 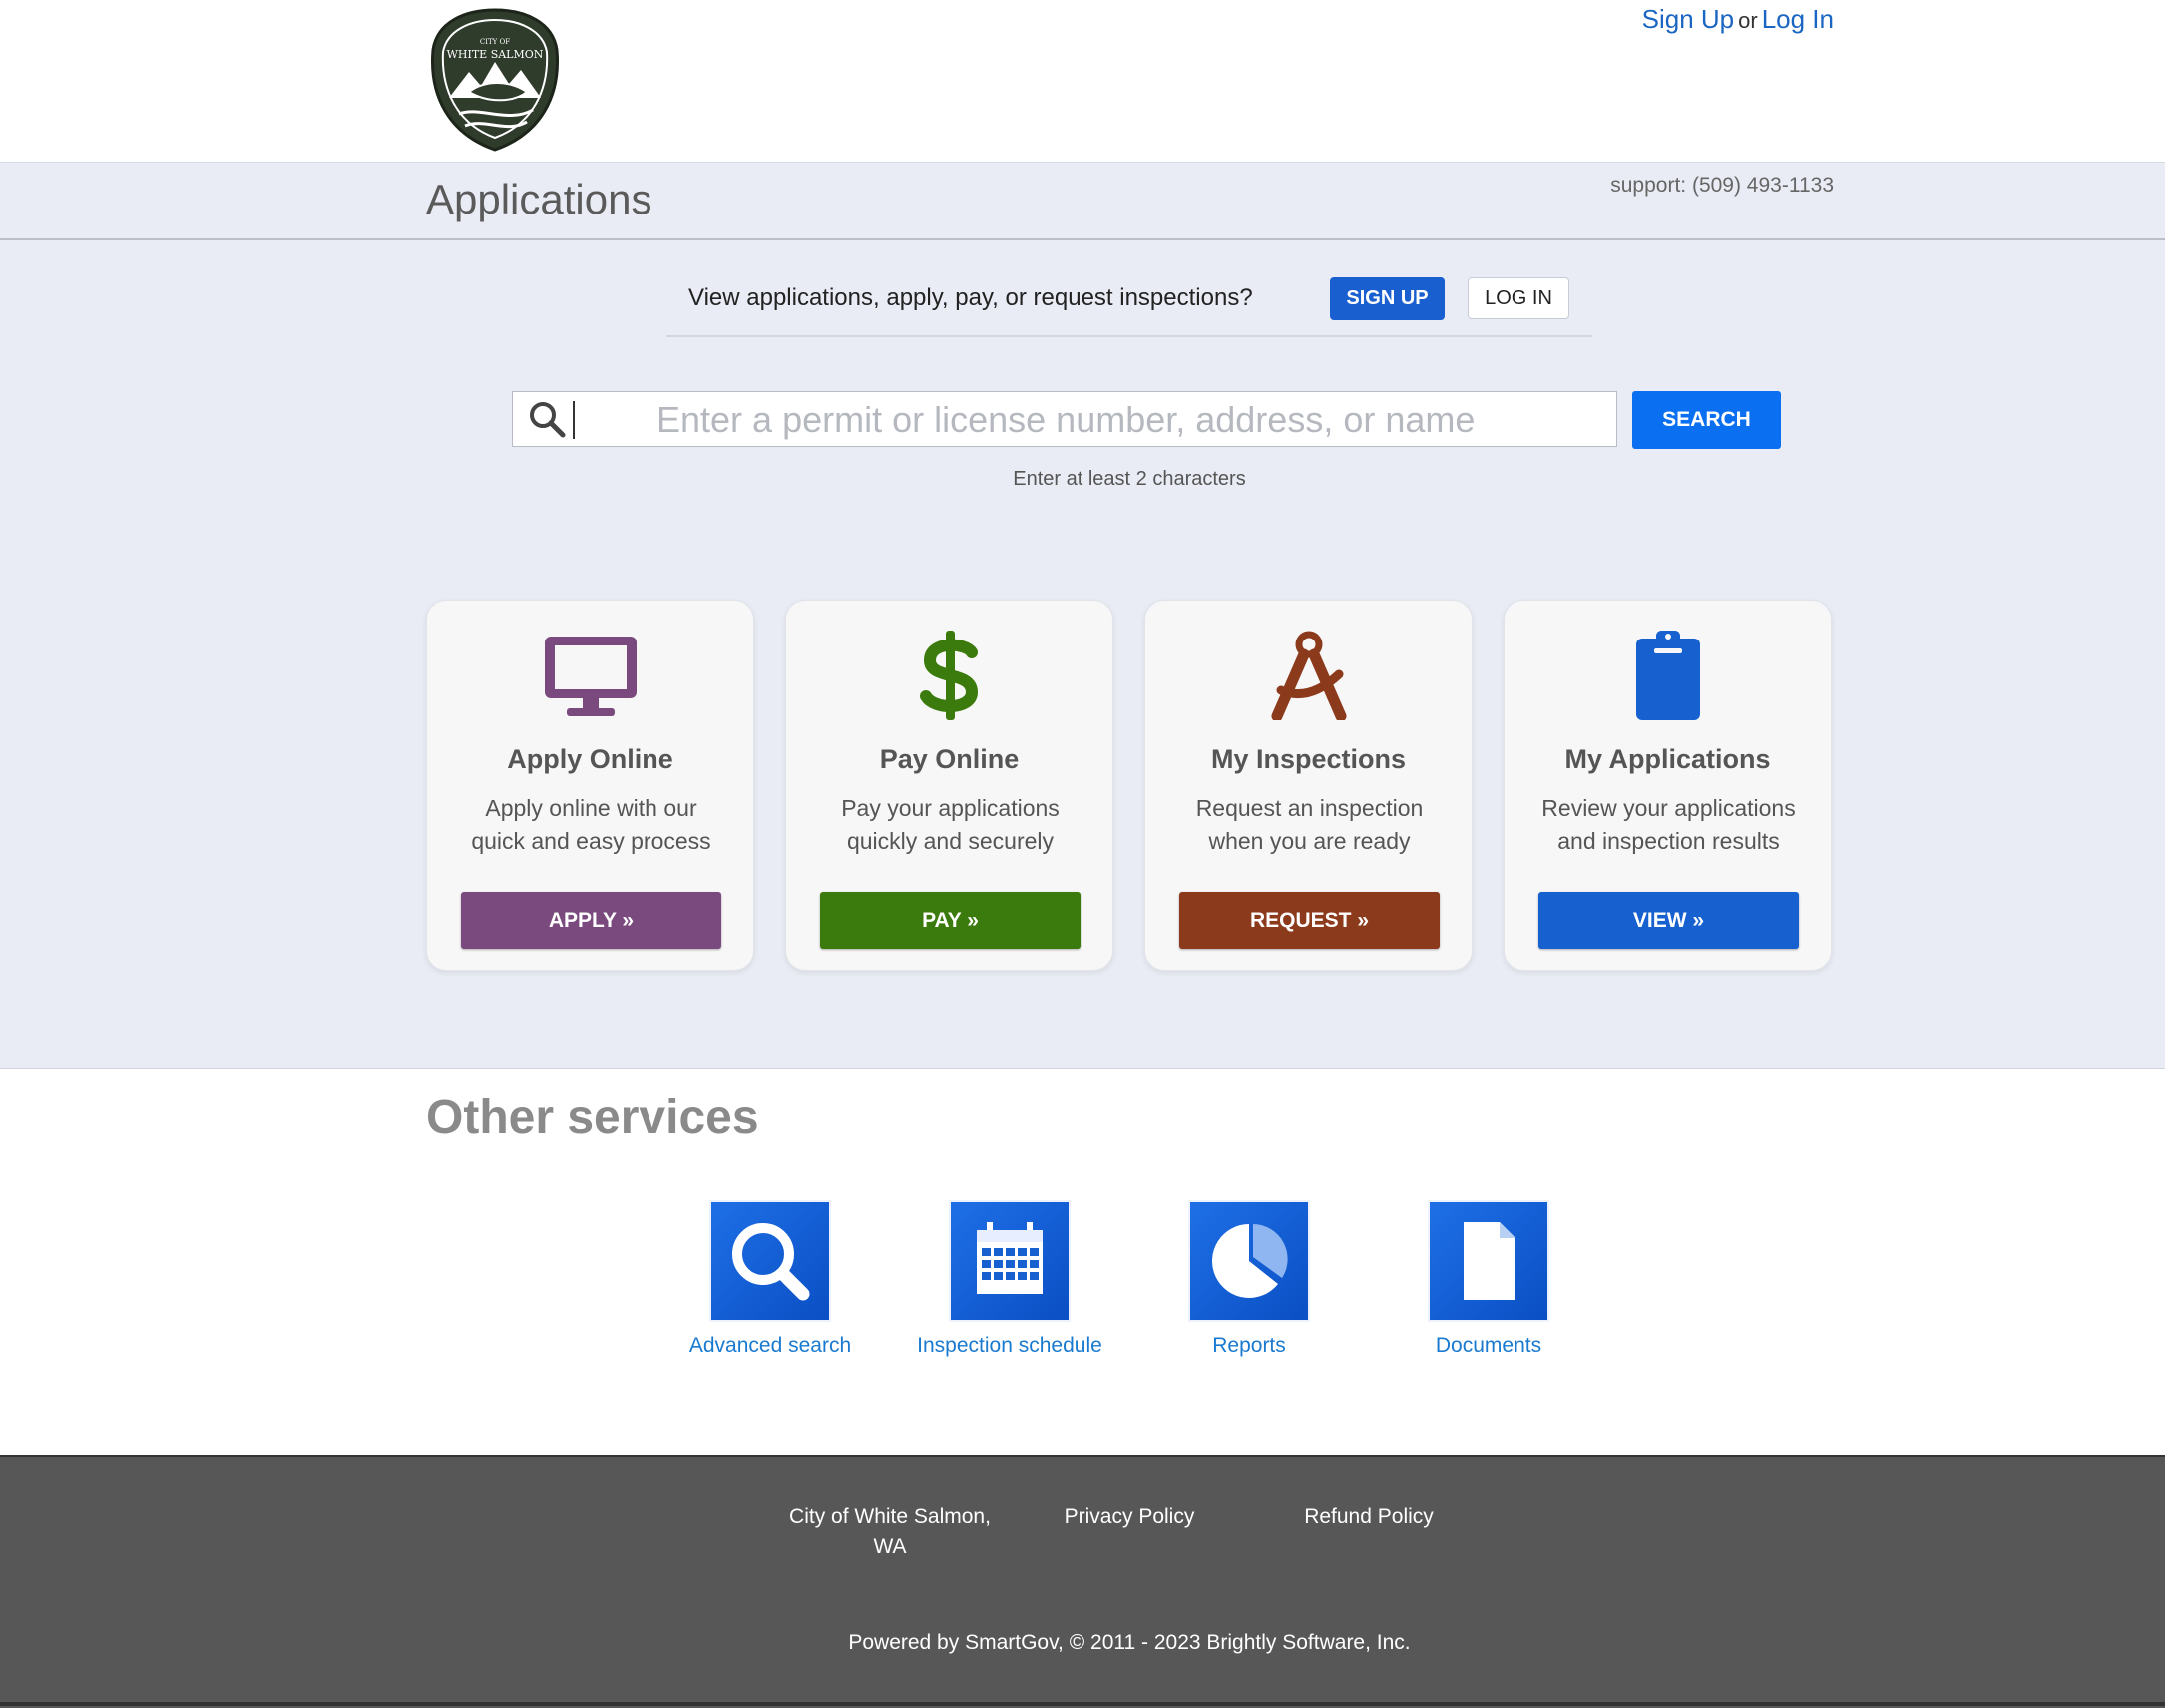 I want to click on service-label: Reports, so click(x=1249, y=1346).